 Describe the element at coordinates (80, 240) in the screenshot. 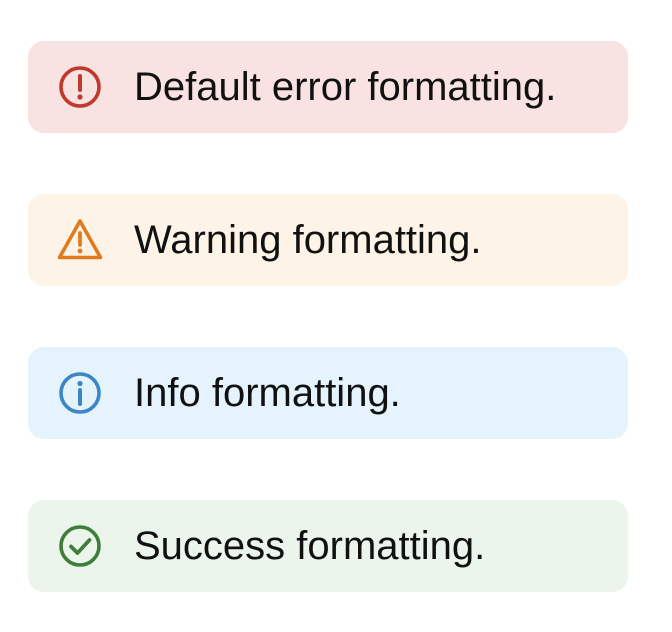

I see `warning-triangle-icon` at that location.